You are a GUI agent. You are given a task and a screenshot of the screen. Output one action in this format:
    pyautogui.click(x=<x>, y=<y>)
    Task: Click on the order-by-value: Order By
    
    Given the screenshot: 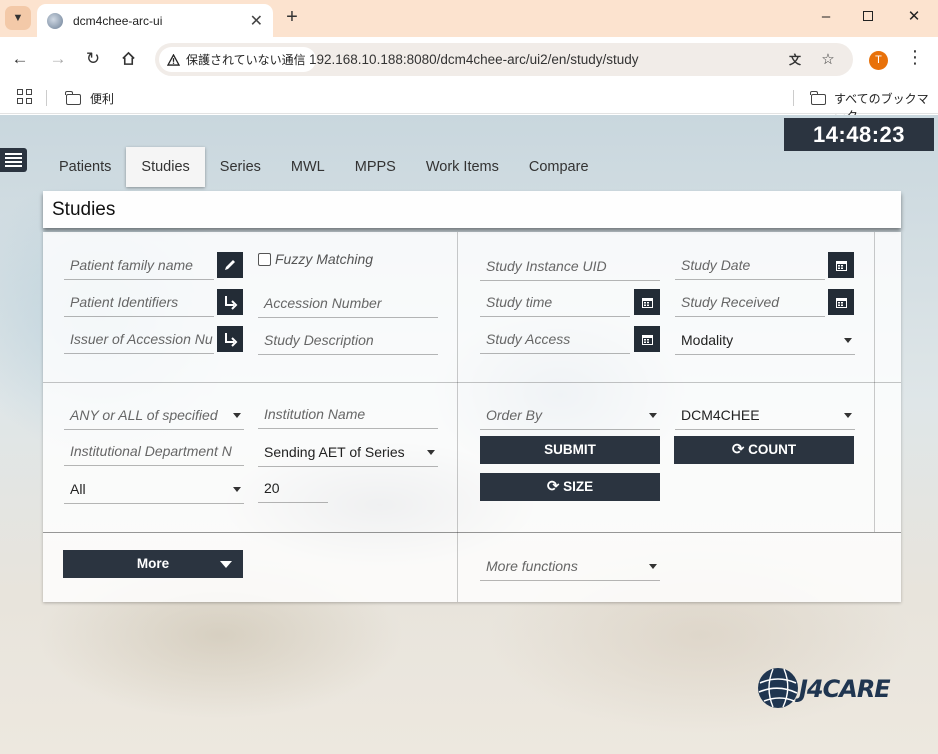 What is the action you would take?
    pyautogui.click(x=514, y=415)
    